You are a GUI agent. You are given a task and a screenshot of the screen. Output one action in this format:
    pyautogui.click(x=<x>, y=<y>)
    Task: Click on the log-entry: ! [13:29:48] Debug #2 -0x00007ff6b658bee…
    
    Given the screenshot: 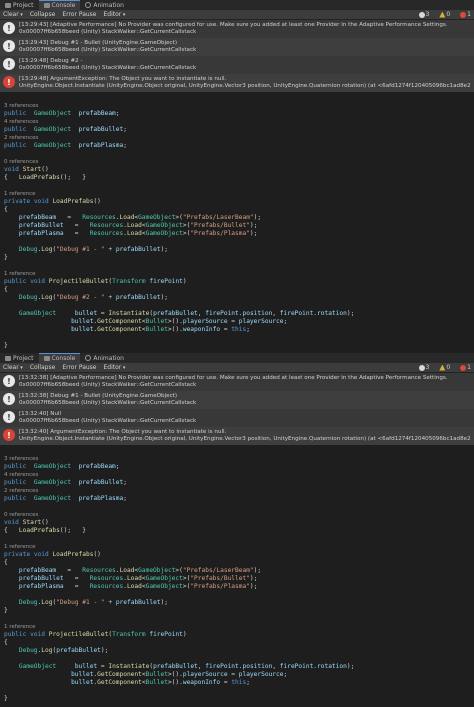 What is the action you would take?
    pyautogui.click(x=237, y=65)
    